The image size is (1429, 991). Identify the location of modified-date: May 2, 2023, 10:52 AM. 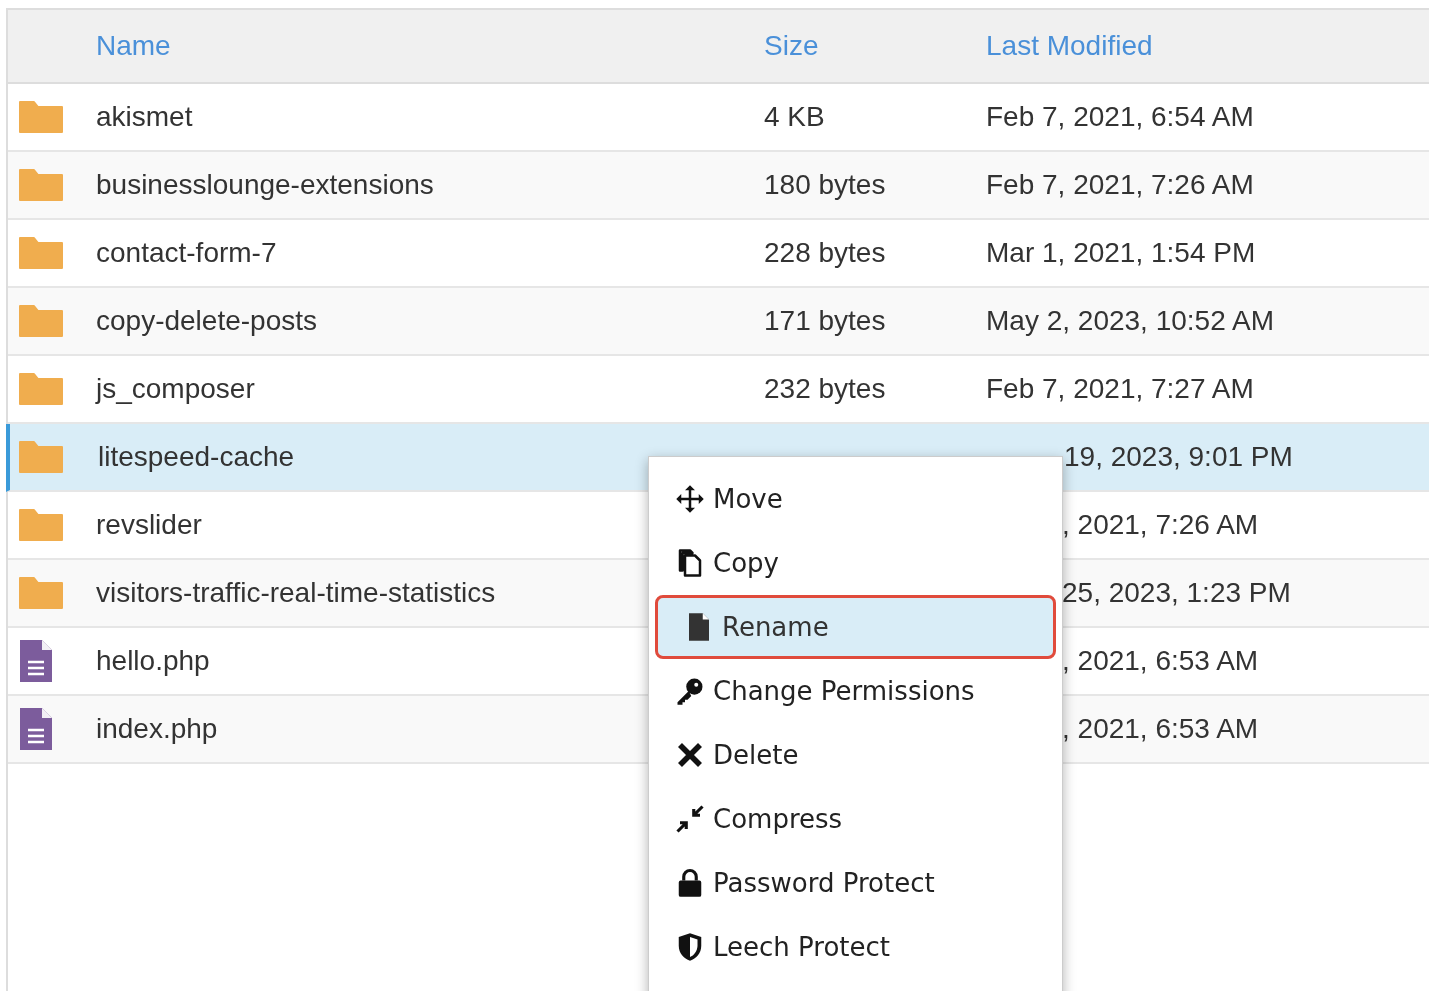
(1130, 321).